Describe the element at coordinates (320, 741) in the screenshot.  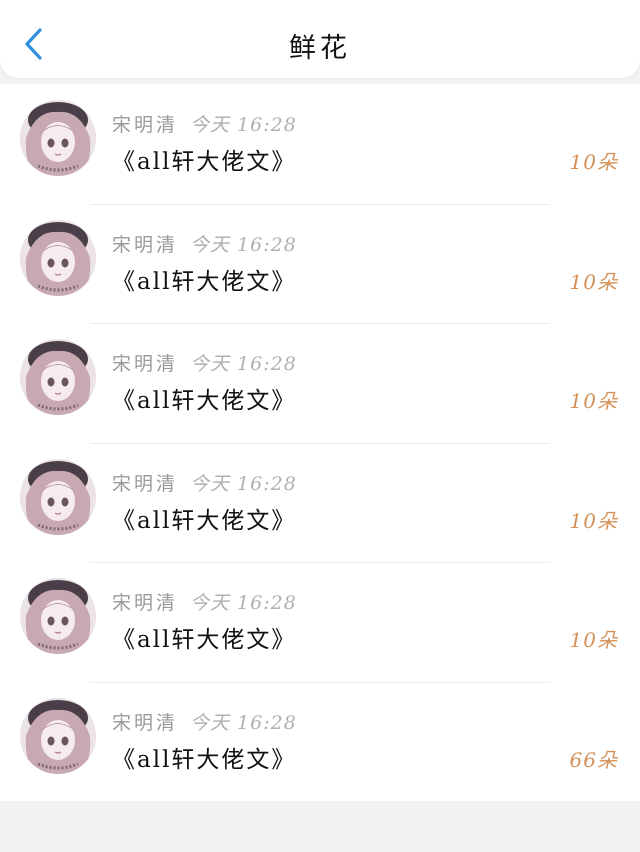
I see `list-item: 宋明清 今天 16:28 《all轩大佬文》 66朵` at that location.